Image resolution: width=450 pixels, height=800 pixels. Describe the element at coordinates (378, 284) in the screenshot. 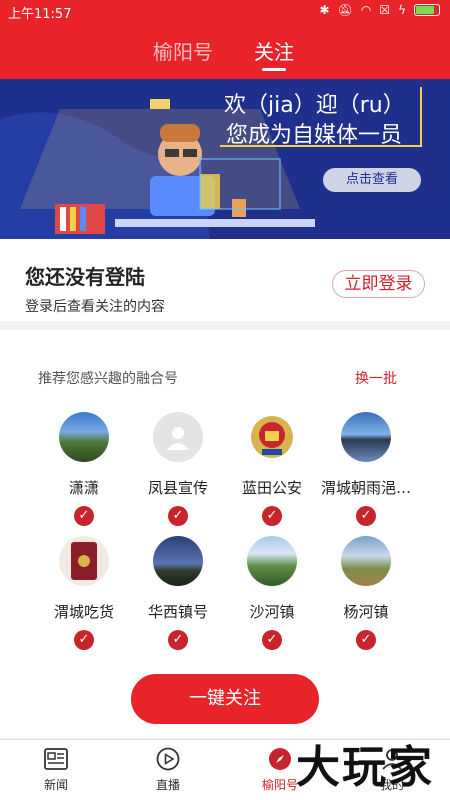

I see `login-button: 立即登录` at that location.